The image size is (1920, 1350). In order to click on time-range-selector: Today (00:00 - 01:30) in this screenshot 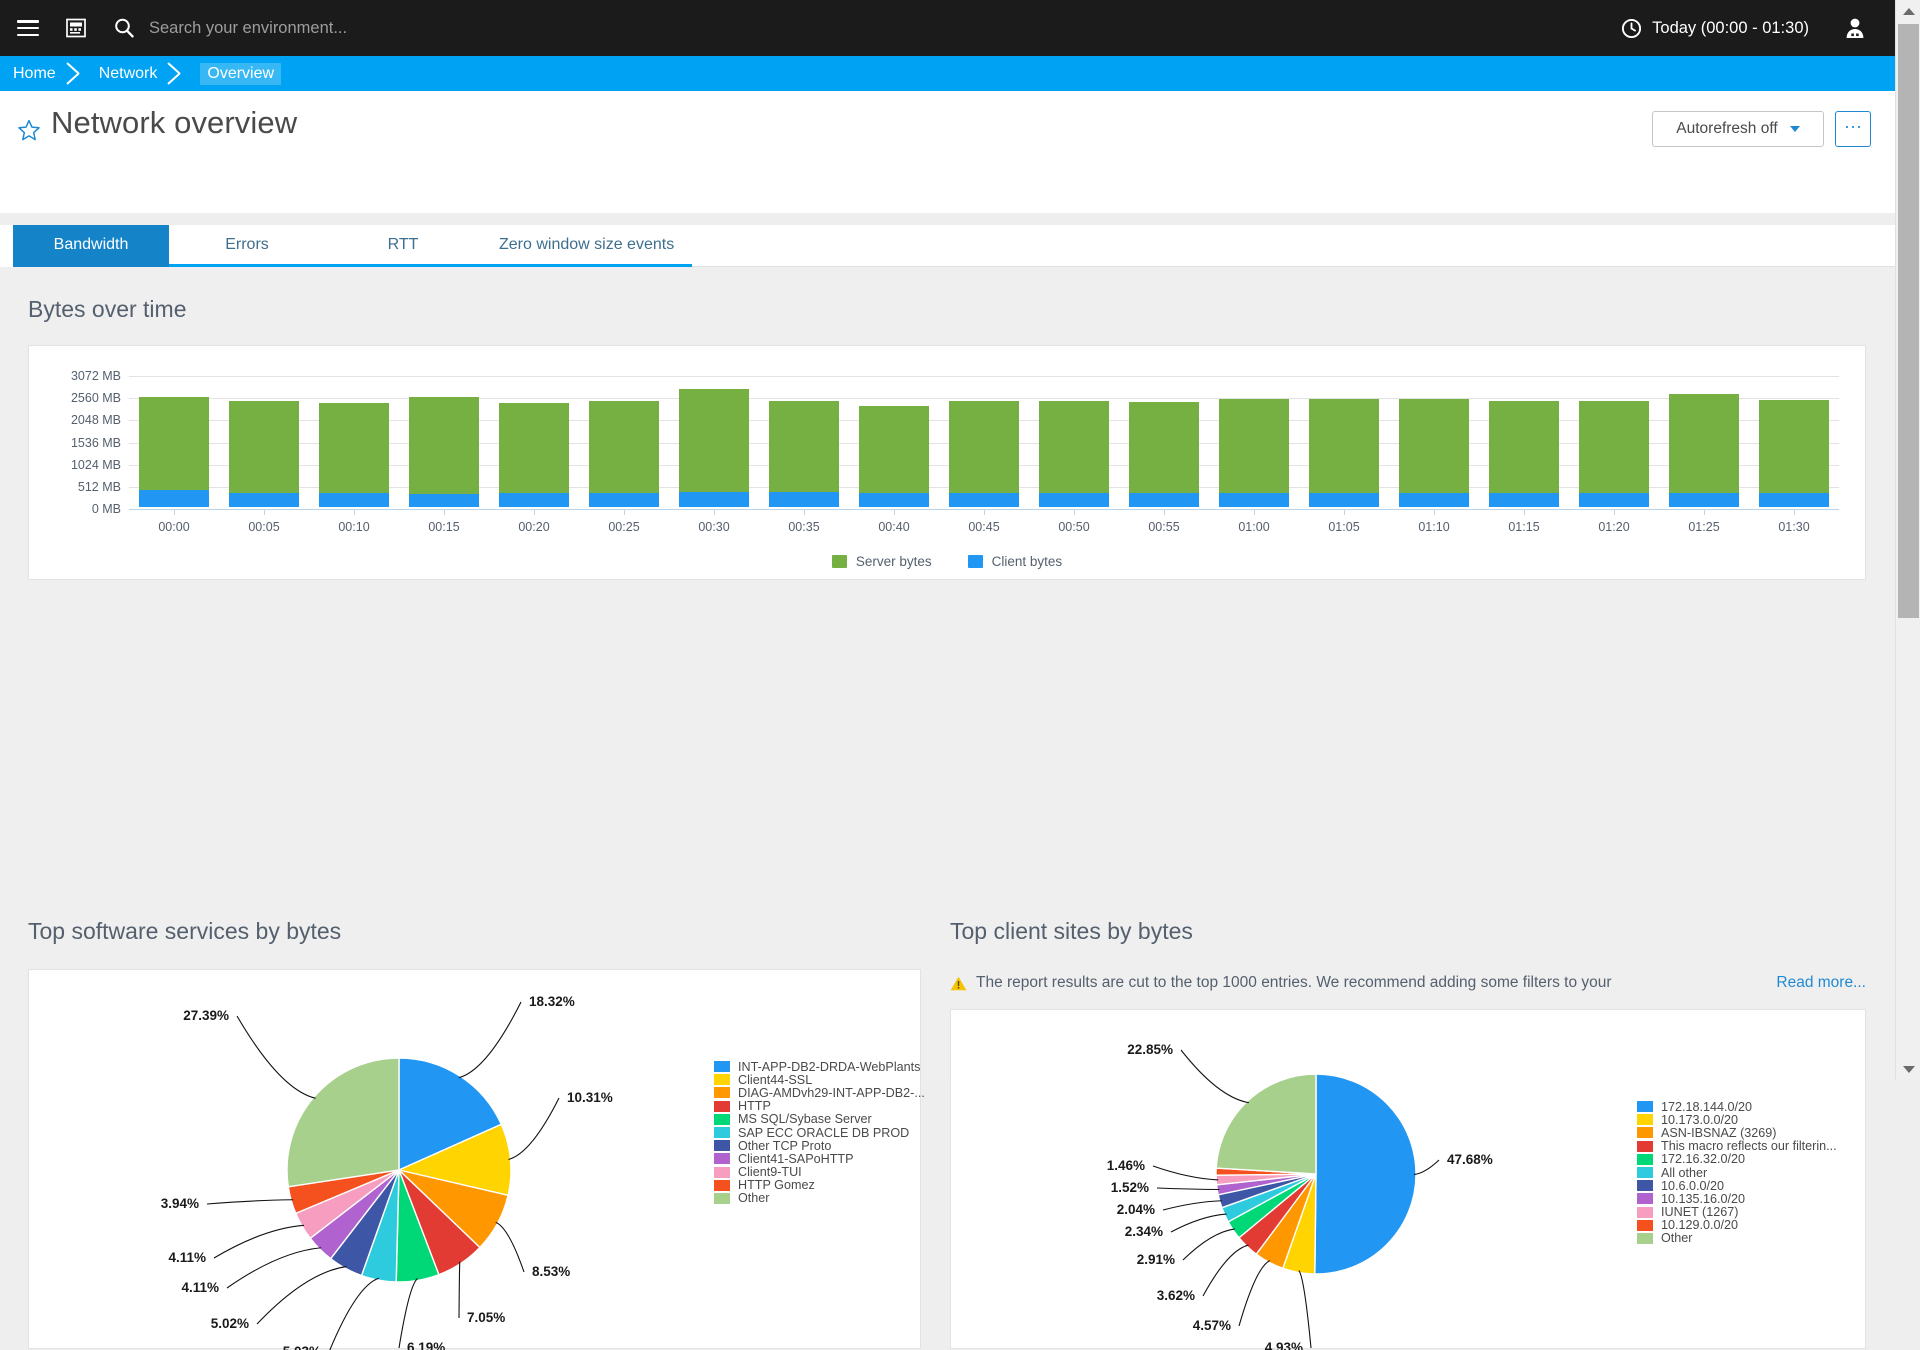, I will do `click(1715, 28)`.